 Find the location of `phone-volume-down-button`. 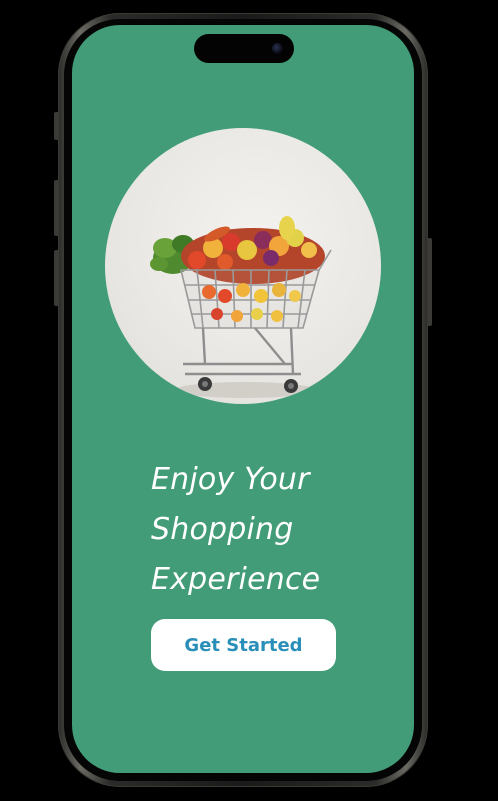

phone-volume-down-button is located at coordinates (56, 278).